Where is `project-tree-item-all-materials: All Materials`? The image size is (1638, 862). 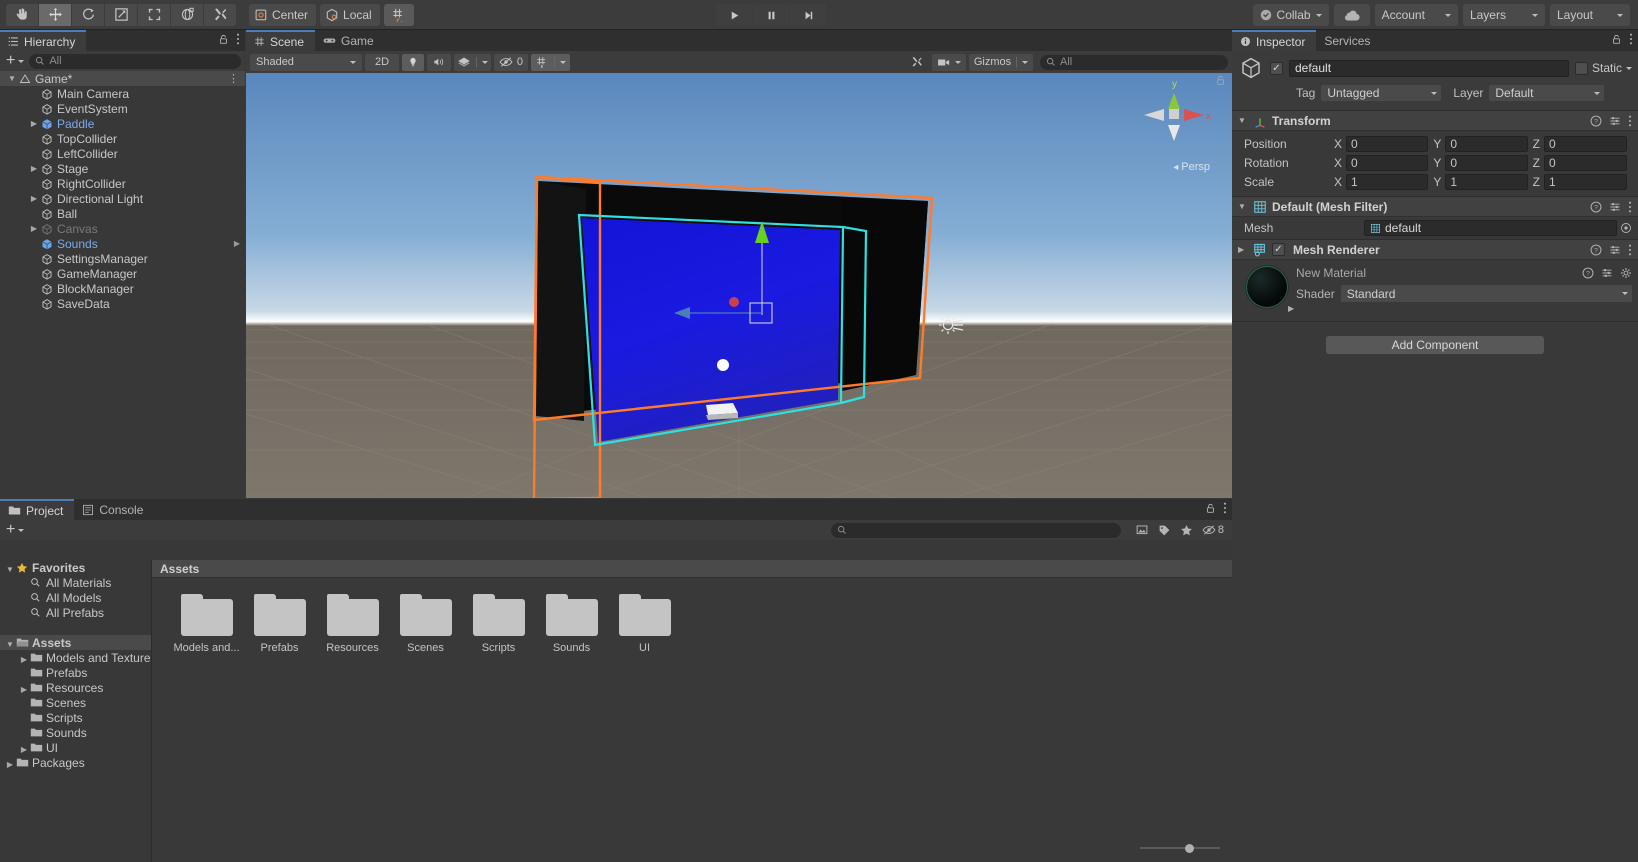 project-tree-item-all-materials: All Materials is located at coordinates (75, 582).